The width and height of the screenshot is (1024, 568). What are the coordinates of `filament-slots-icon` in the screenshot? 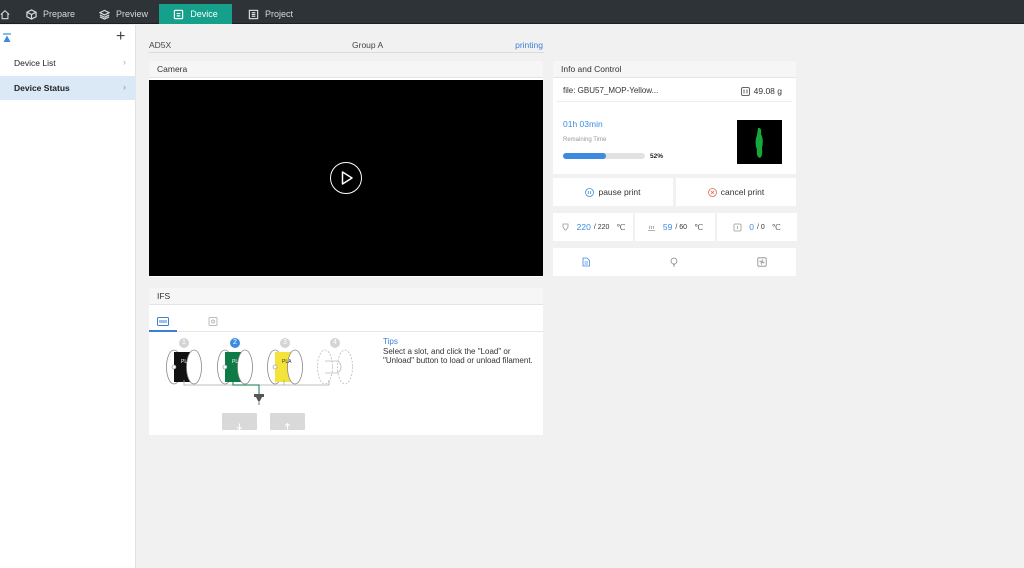 It's located at (163, 321).